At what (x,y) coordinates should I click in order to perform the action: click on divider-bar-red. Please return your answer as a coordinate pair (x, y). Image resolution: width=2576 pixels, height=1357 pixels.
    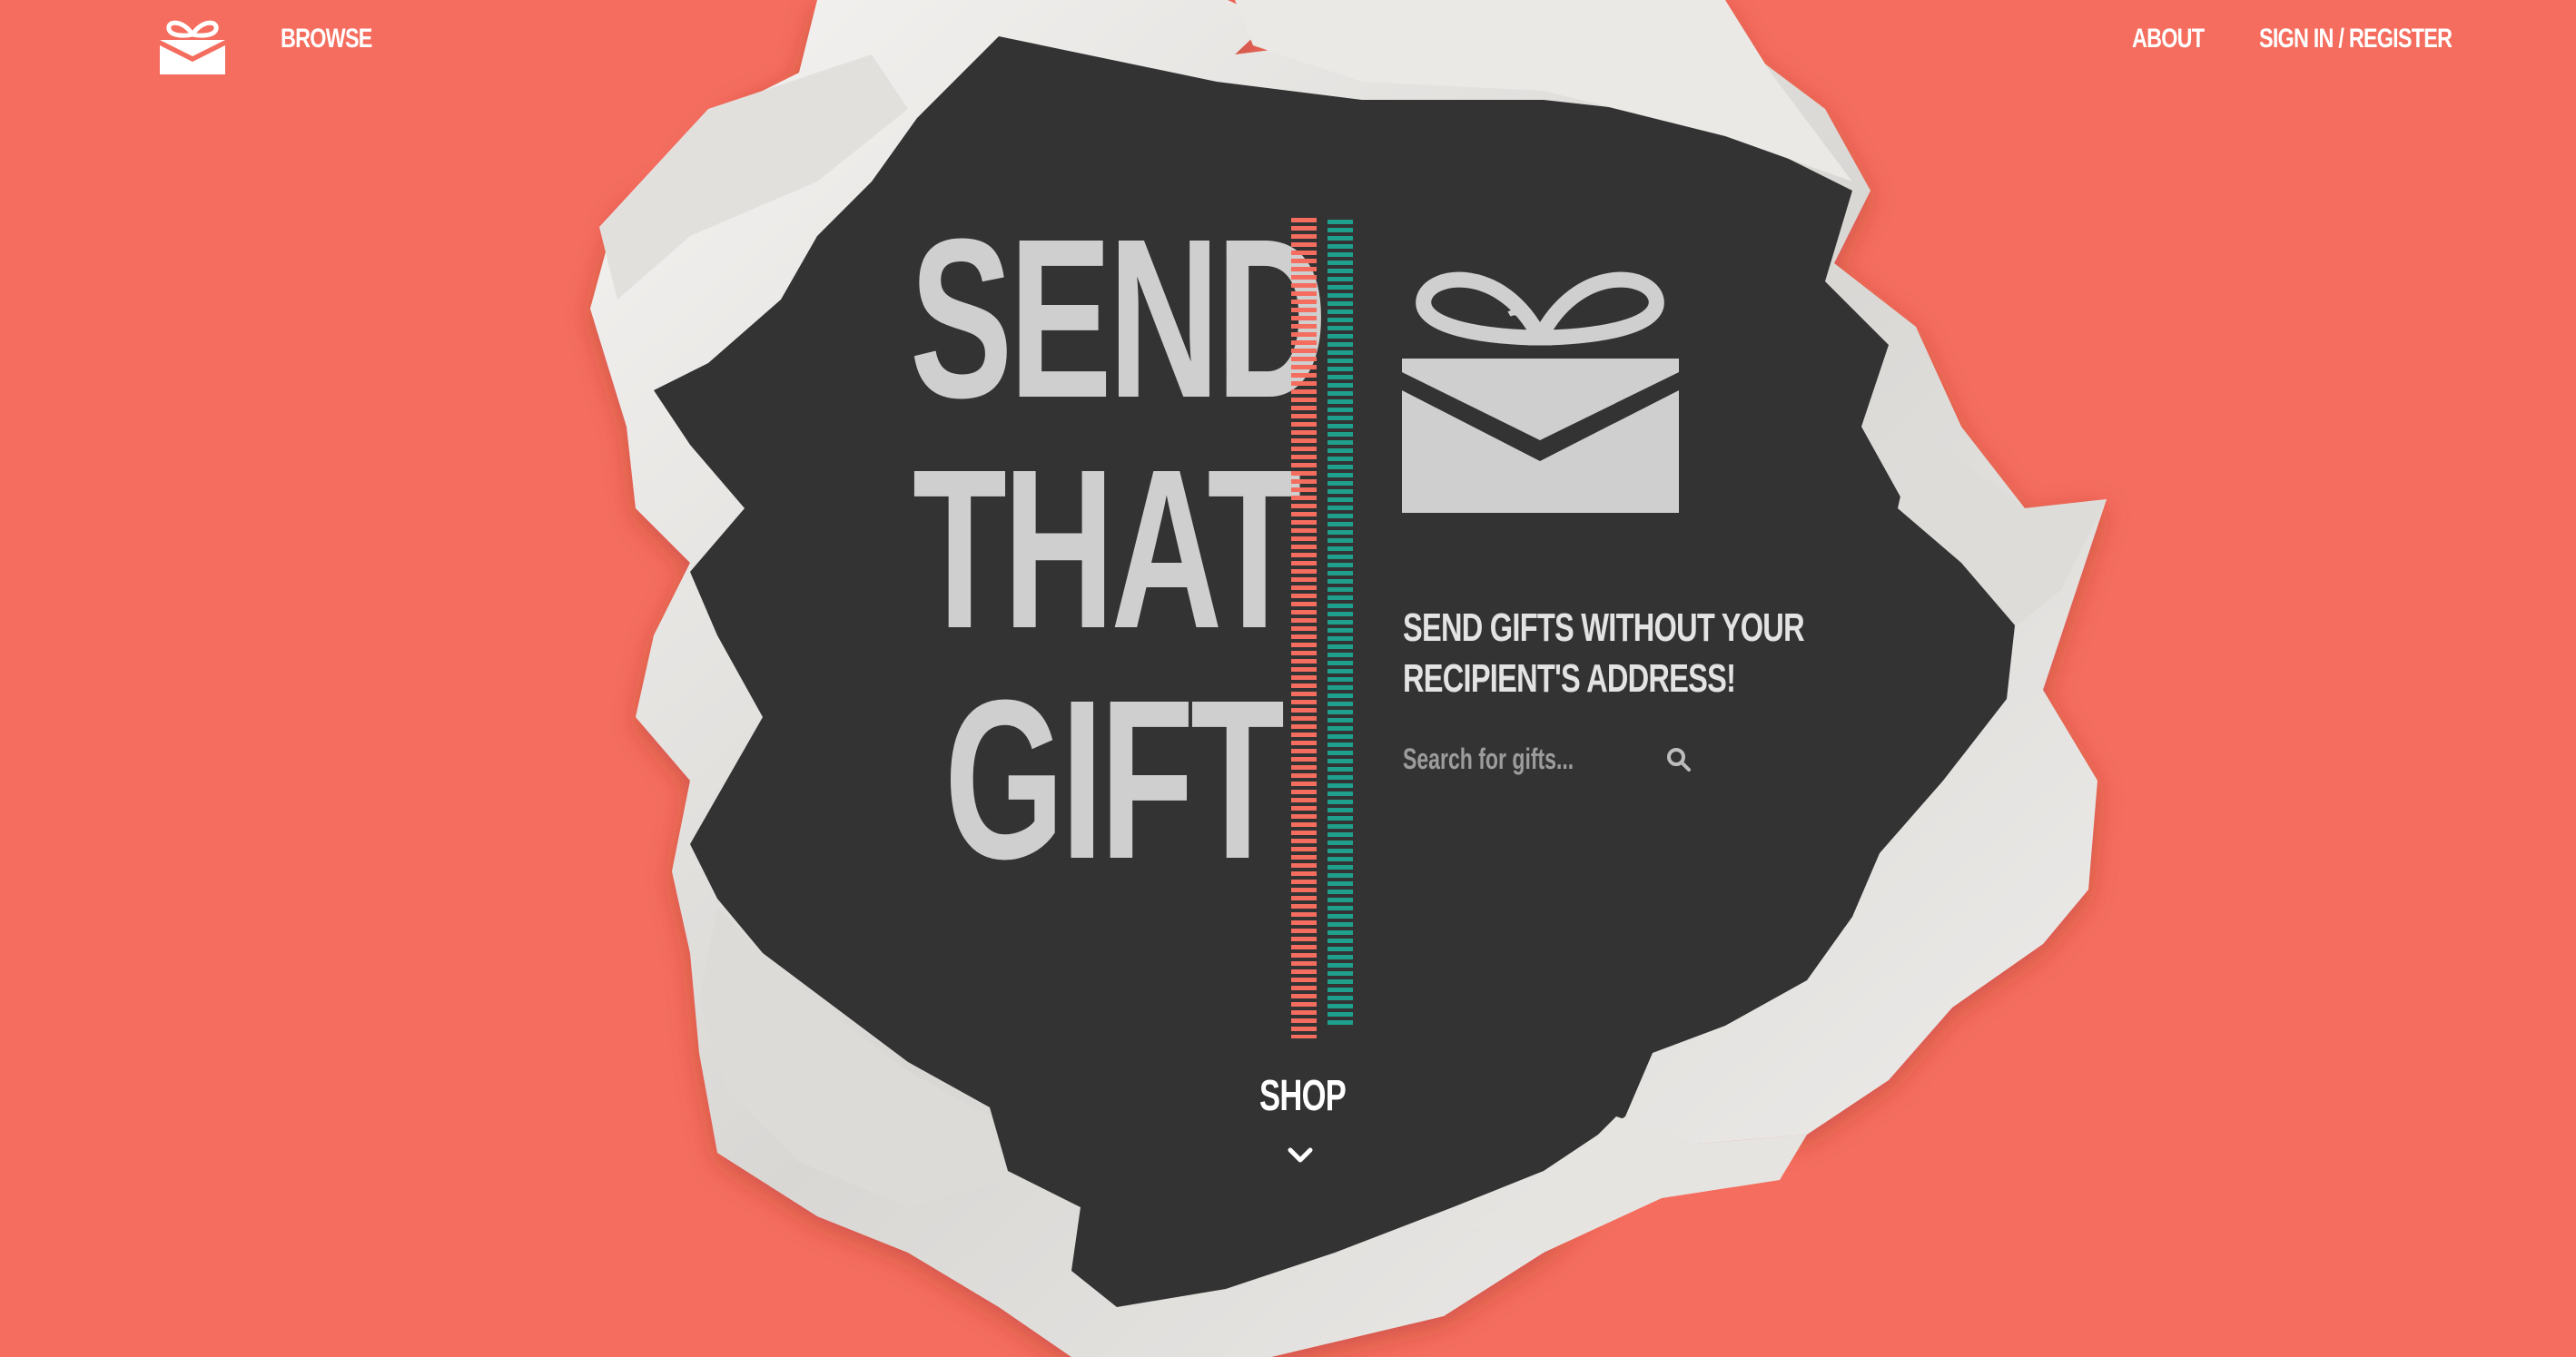
    Looking at the image, I should click on (1304, 628).